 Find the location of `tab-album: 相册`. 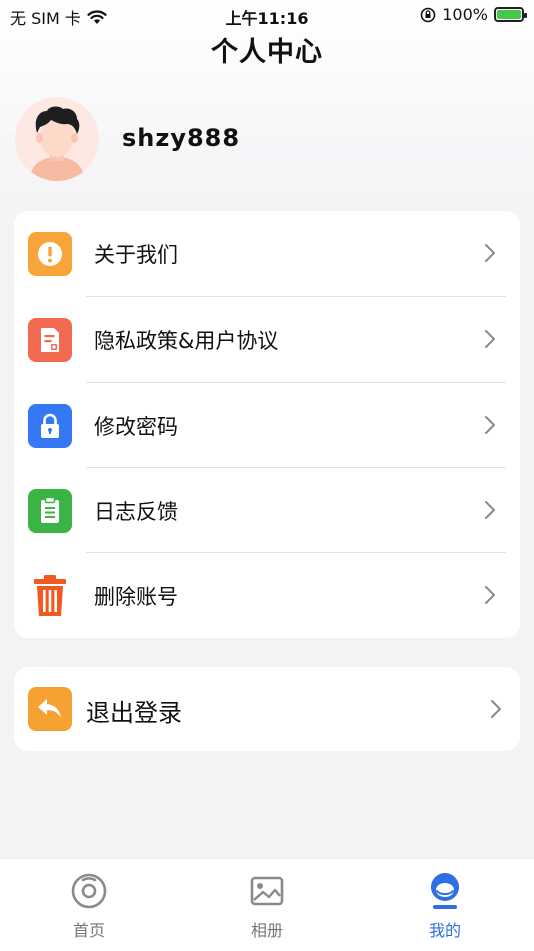

tab-album: 相册 is located at coordinates (267, 910).